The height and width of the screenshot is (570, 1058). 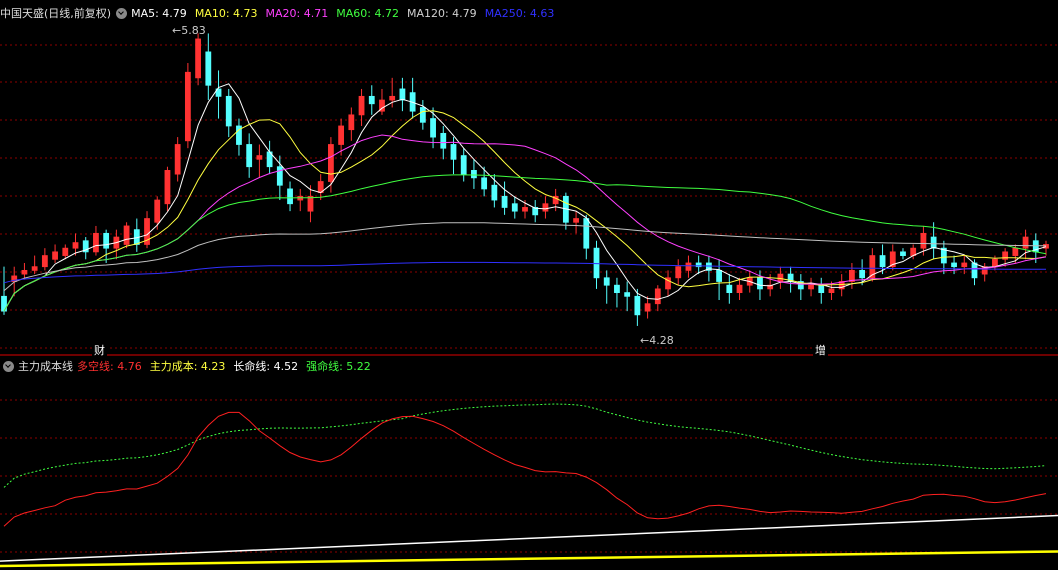 I want to click on event-marker-cai: 财, so click(x=99, y=350).